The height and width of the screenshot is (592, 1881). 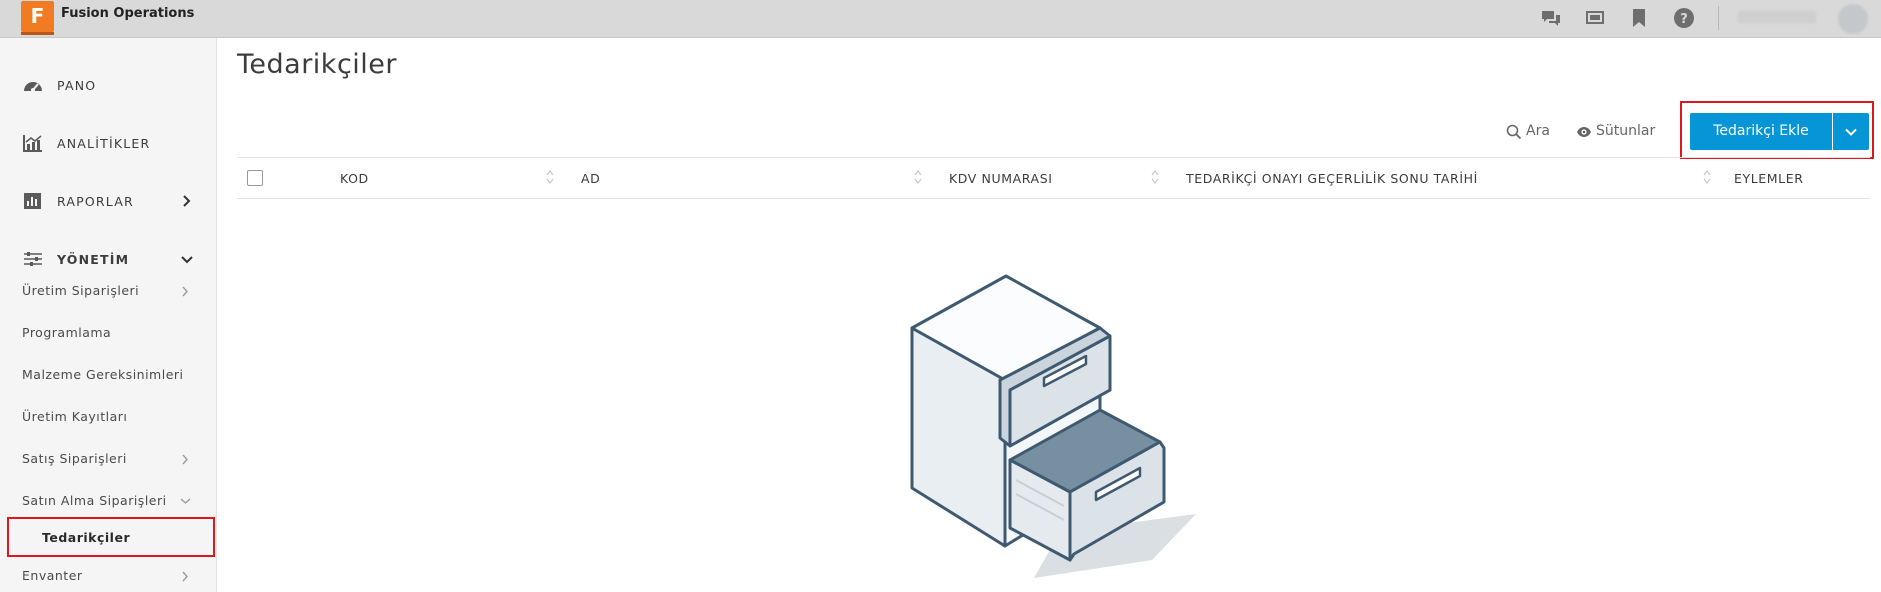 I want to click on sidebar-item-scheduling: Programlama, so click(x=108, y=333).